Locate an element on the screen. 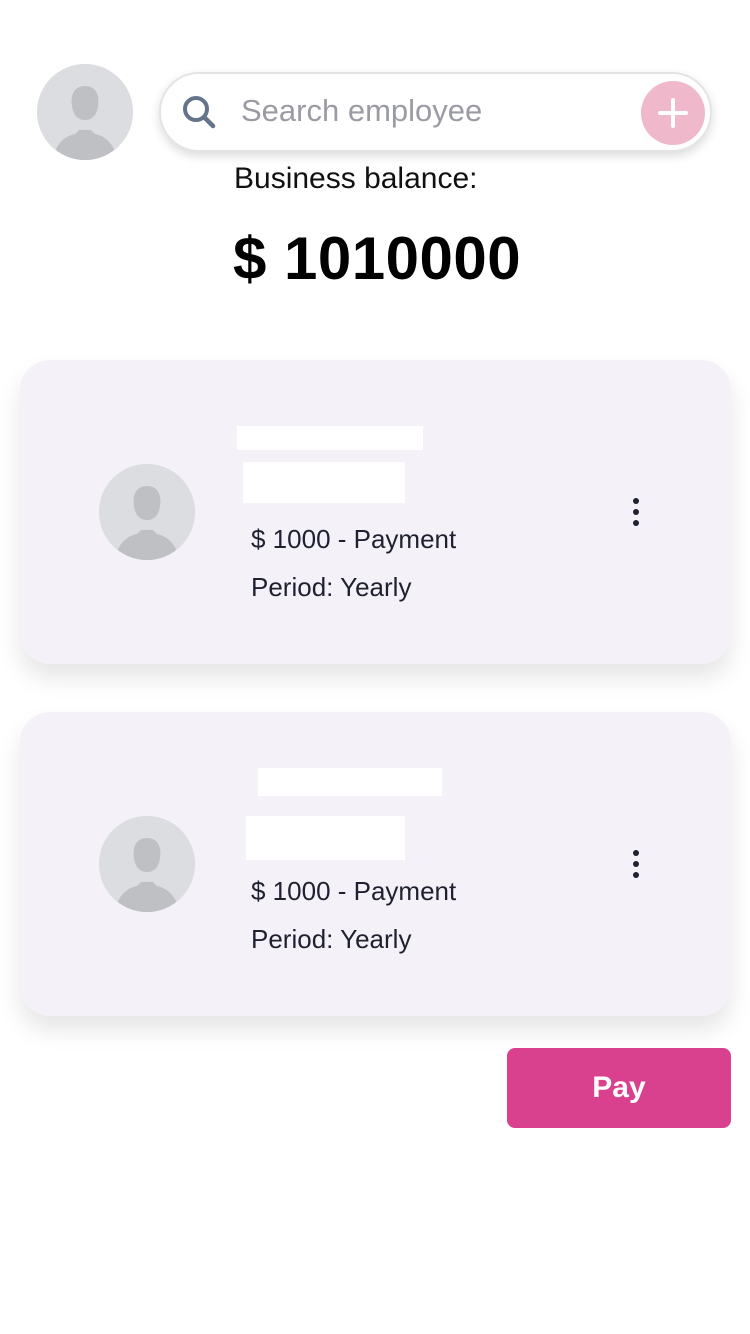  balance-amount: $ 1010000 is located at coordinates (377, 258).